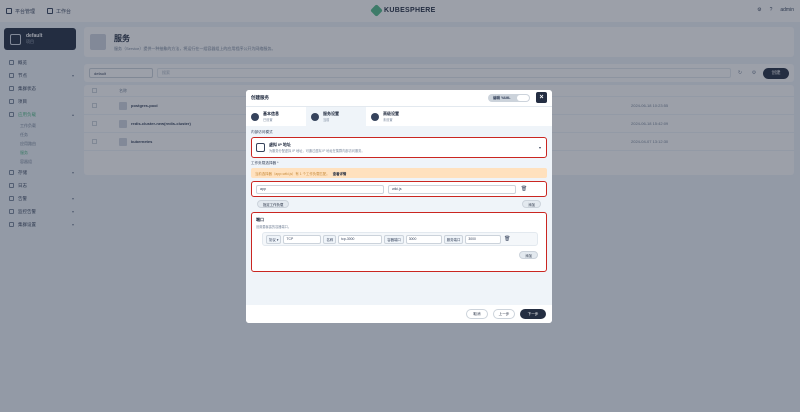 This screenshot has height=412, width=800. I want to click on selector-label: 工作负载选择器 *, so click(265, 163).